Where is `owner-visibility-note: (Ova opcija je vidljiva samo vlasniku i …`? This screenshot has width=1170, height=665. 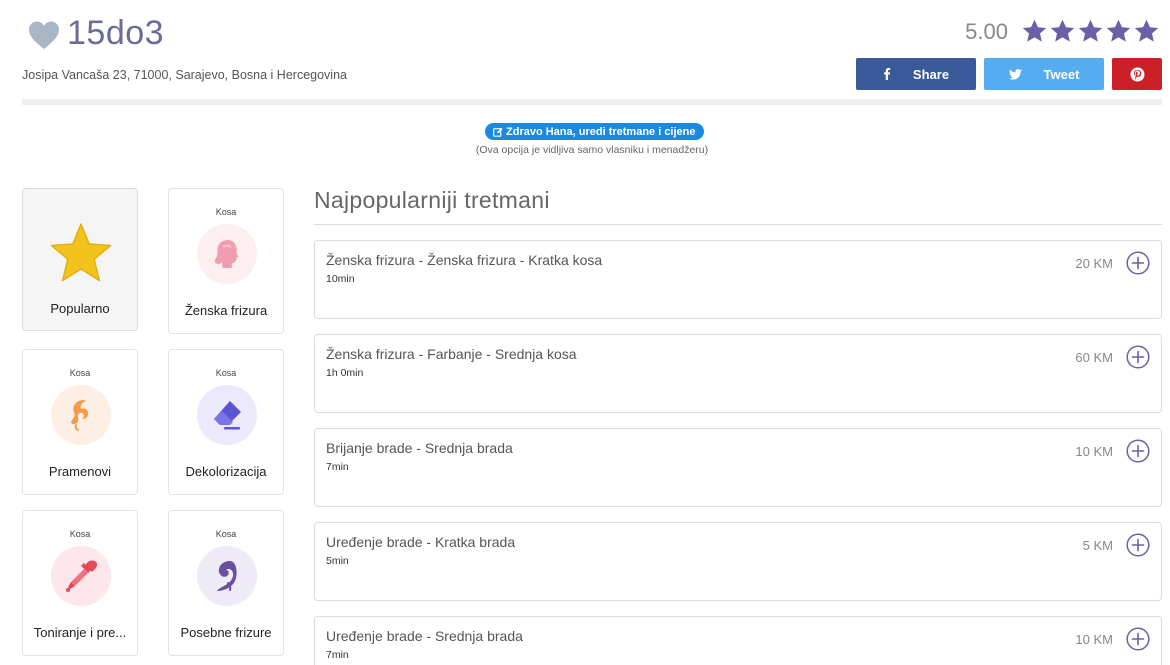 owner-visibility-note: (Ova opcija je vidljiva samo vlasniku i … is located at coordinates (592, 150).